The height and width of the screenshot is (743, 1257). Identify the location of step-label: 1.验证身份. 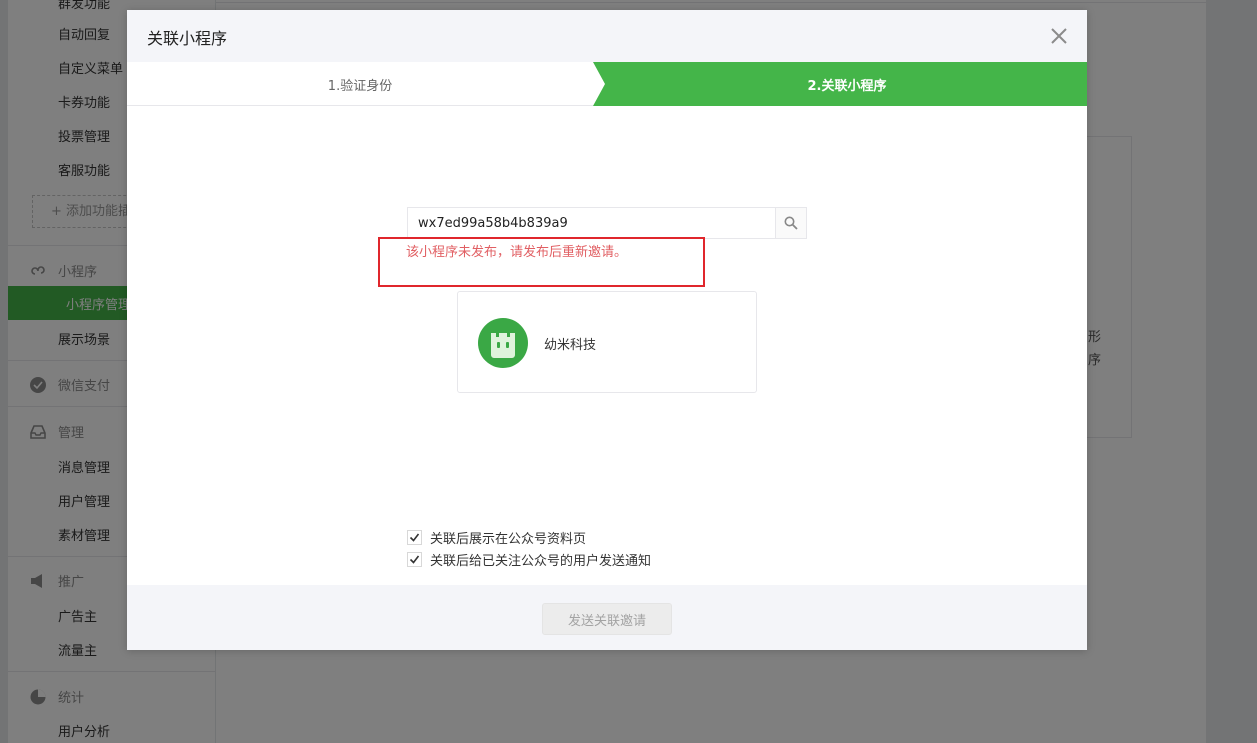
(360, 86).